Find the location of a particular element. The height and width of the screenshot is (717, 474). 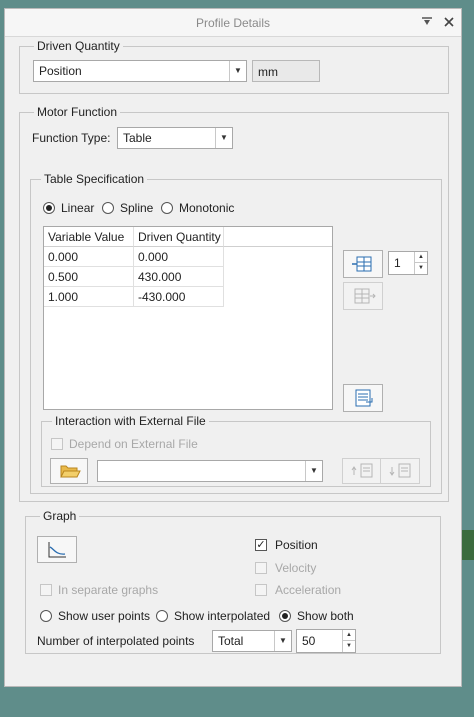

table-export-button is located at coordinates (363, 398).